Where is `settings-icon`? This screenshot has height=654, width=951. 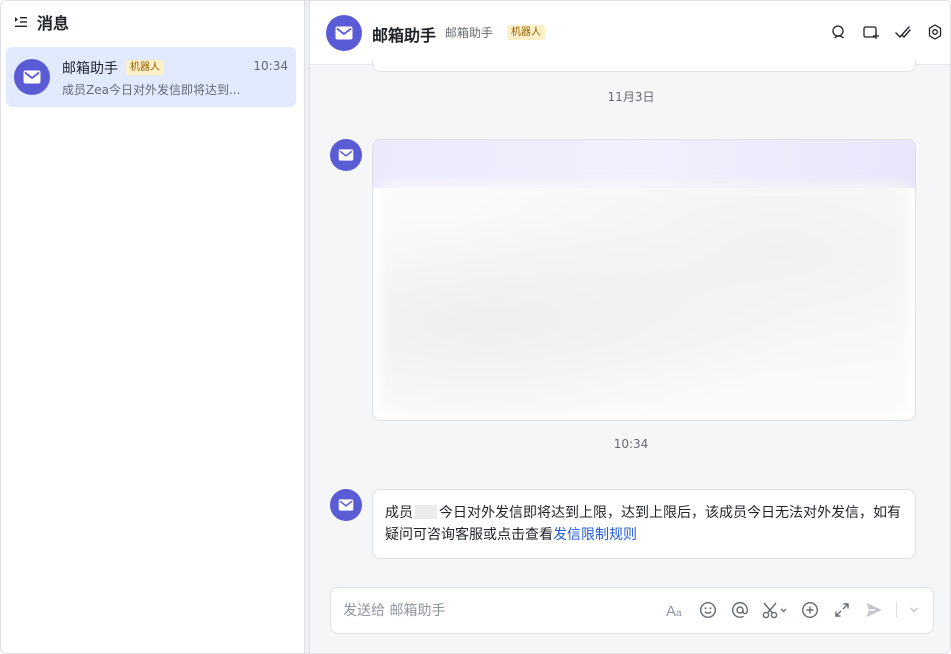 settings-icon is located at coordinates (935, 32).